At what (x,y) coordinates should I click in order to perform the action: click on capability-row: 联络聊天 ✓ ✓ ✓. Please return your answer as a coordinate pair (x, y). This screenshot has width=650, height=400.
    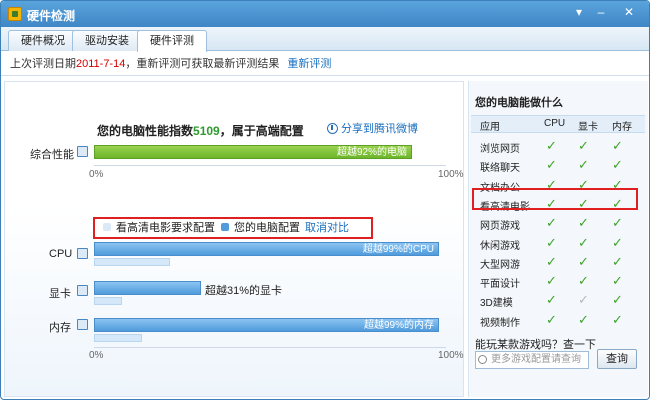
    Looking at the image, I should click on (558, 165).